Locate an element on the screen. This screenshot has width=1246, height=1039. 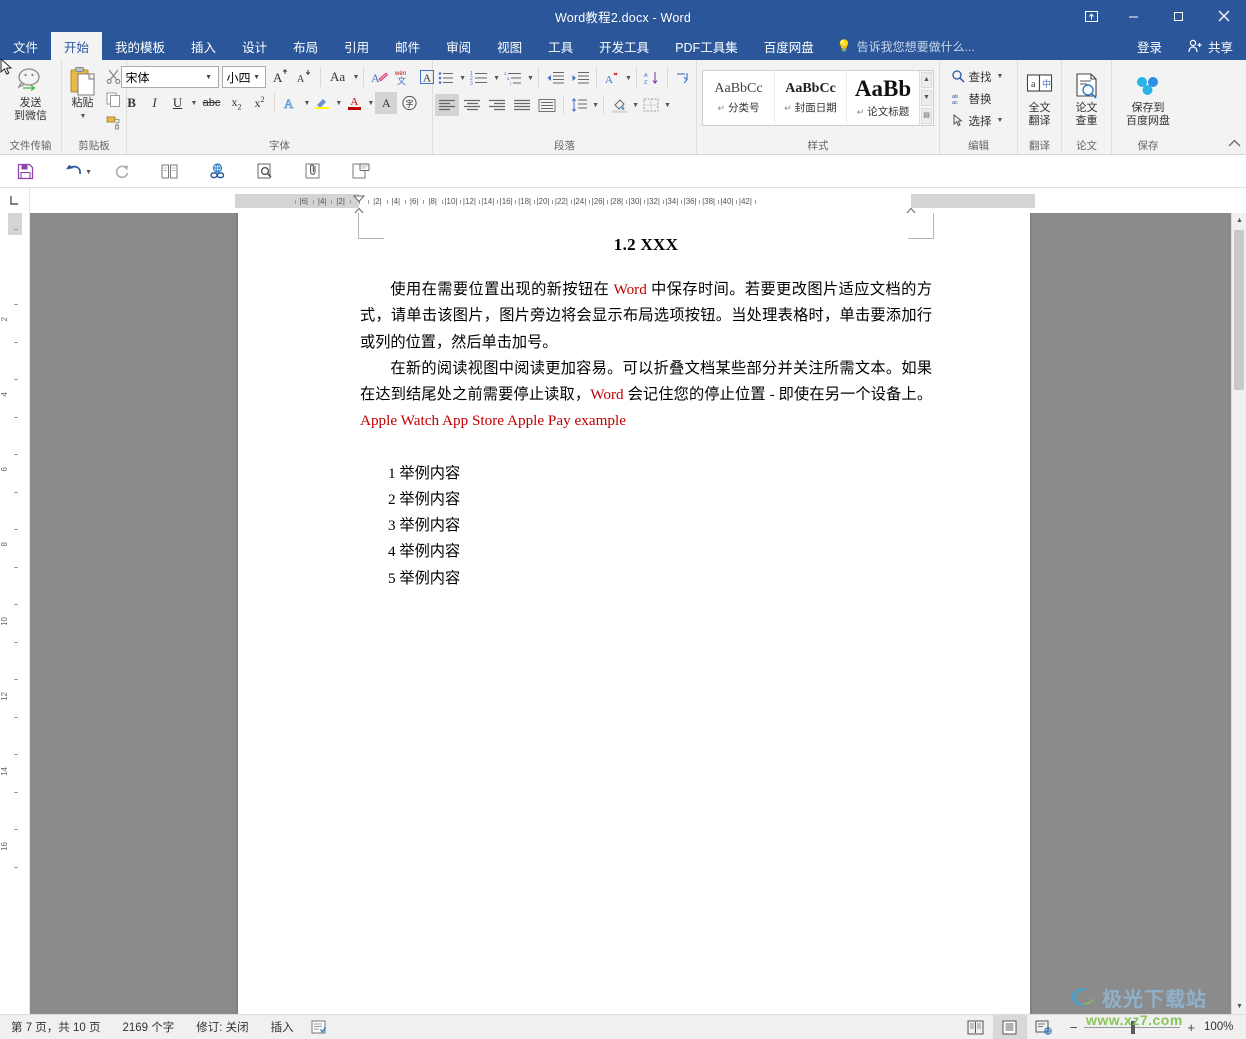
bullets-button is located at coordinates (446, 78).